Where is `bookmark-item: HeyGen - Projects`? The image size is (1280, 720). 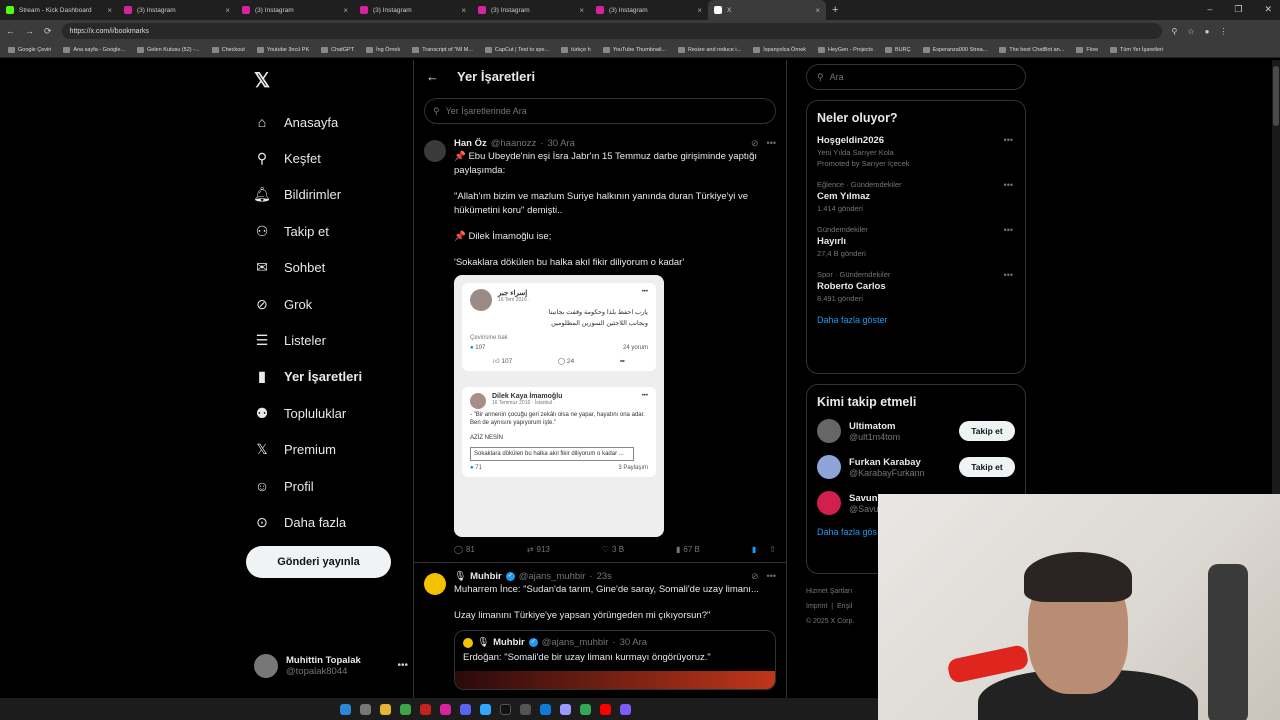
bookmark-item: HeyGen - Projects is located at coordinates (845, 49).